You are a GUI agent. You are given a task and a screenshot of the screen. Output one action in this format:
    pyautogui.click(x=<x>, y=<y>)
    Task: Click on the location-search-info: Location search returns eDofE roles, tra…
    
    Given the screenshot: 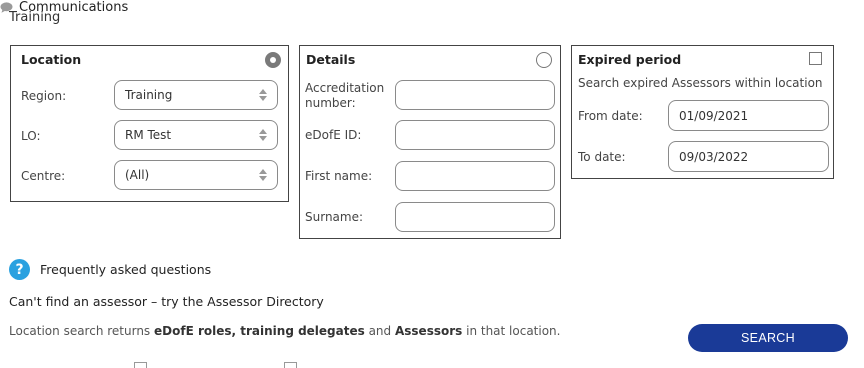 What is the action you would take?
    pyautogui.click(x=285, y=331)
    